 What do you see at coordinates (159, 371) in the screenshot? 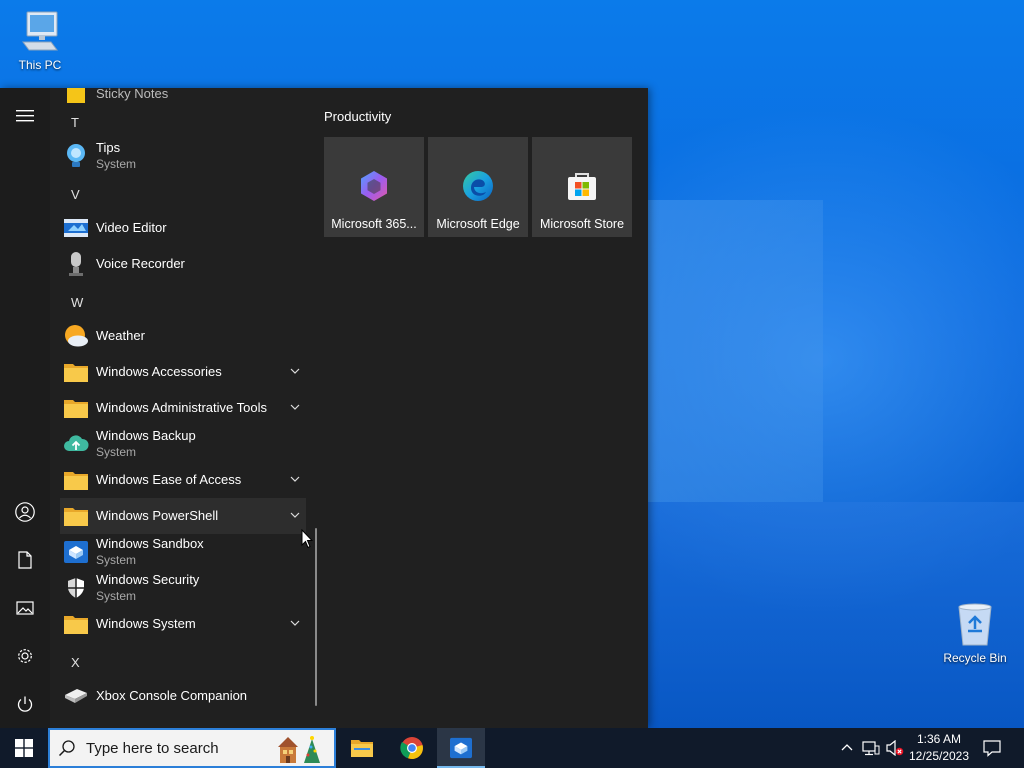
I see `app-name: Windows Accessories` at bounding box center [159, 371].